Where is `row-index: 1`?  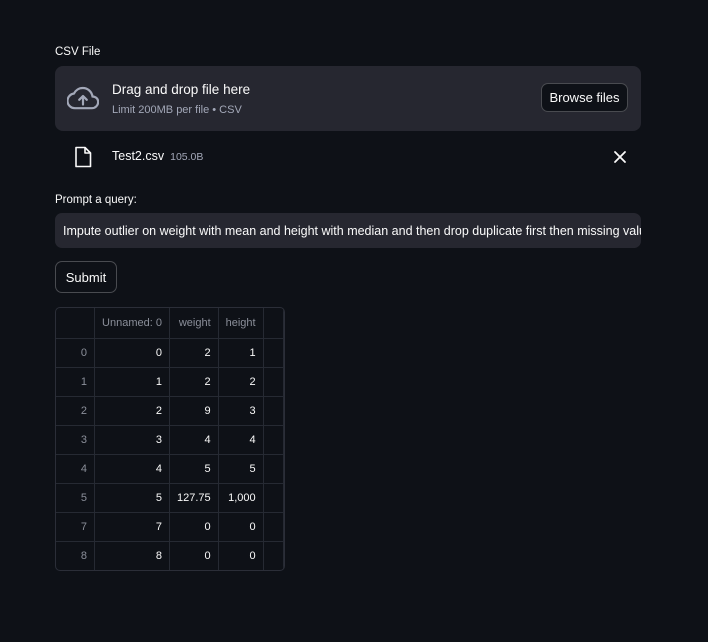 row-index: 1 is located at coordinates (76, 382).